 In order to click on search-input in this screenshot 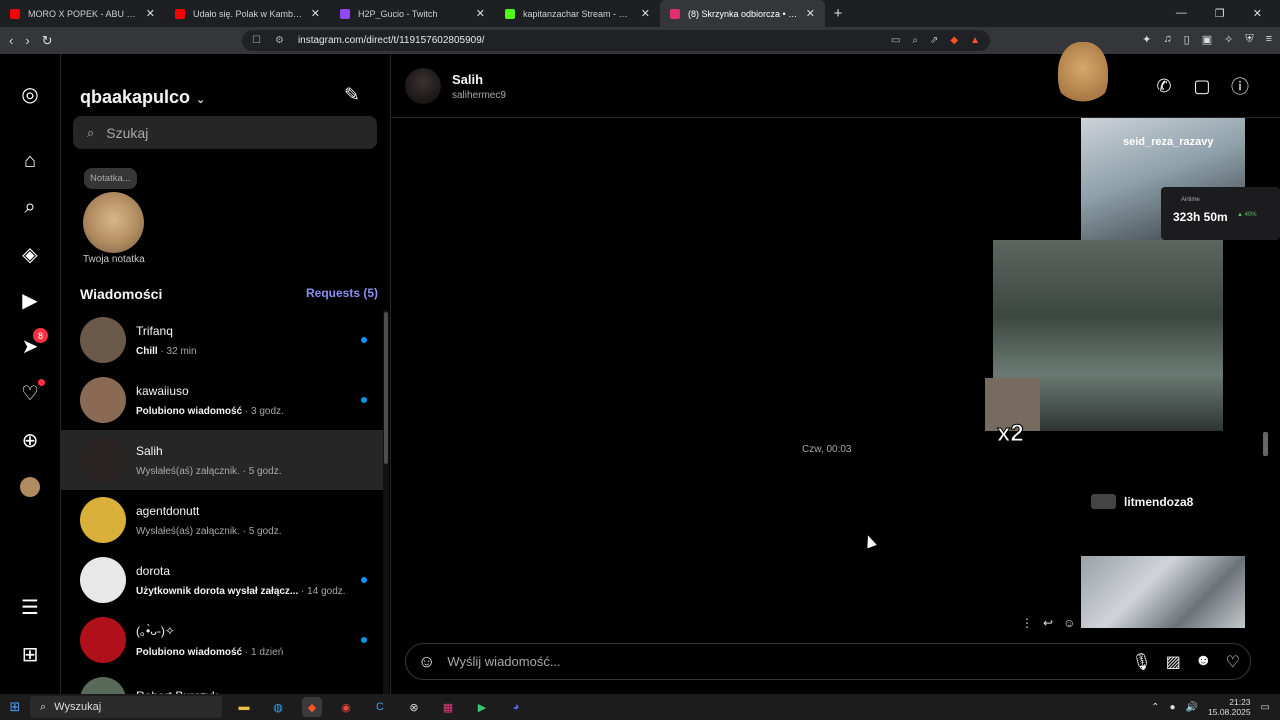, I will do `click(226, 132)`.